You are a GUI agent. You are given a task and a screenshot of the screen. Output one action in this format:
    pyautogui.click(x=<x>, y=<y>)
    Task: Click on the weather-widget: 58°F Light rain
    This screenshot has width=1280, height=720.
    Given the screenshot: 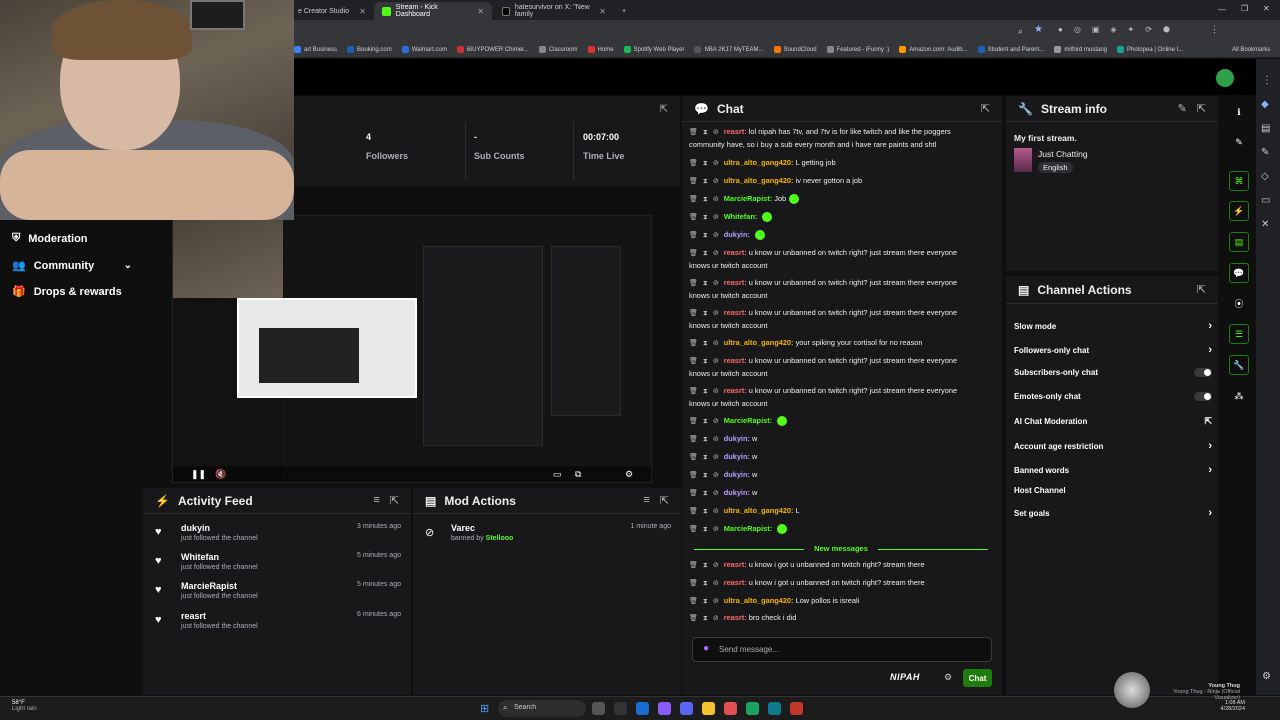 What is the action you would take?
    pyautogui.click(x=24, y=706)
    